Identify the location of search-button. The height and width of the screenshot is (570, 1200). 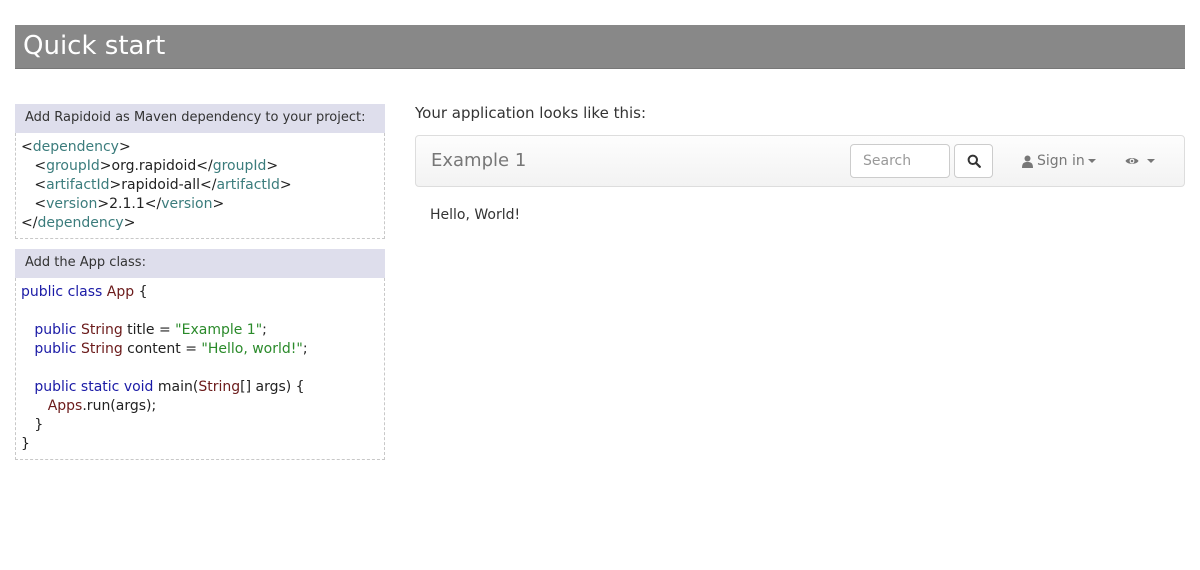
(973, 161).